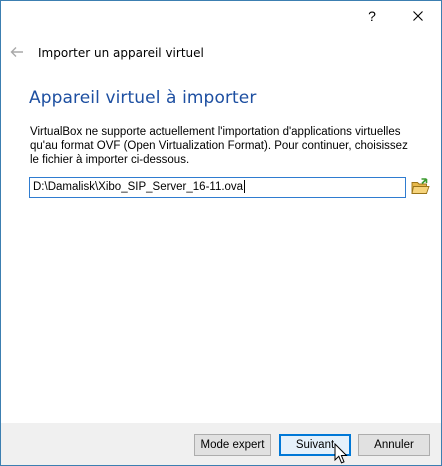  I want to click on wizard-header: Importer un appareil virtuel, so click(221, 53).